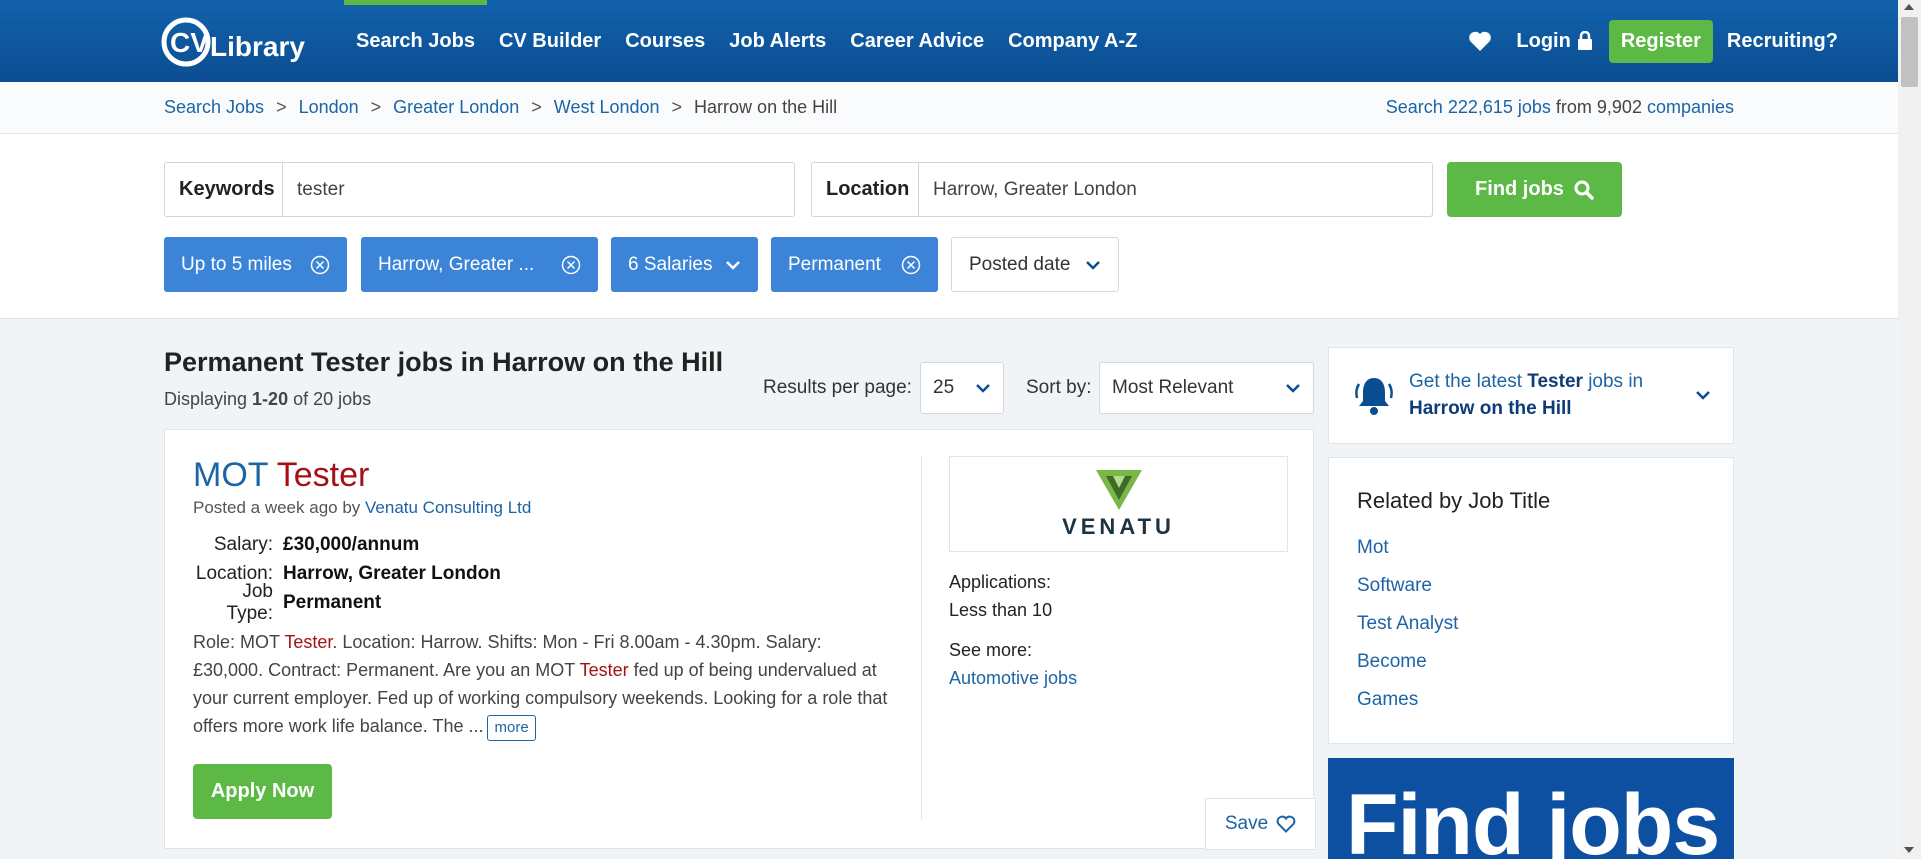 This screenshot has height=859, width=1921. I want to click on company-link: Venatu Consulting Ltd, so click(448, 507).